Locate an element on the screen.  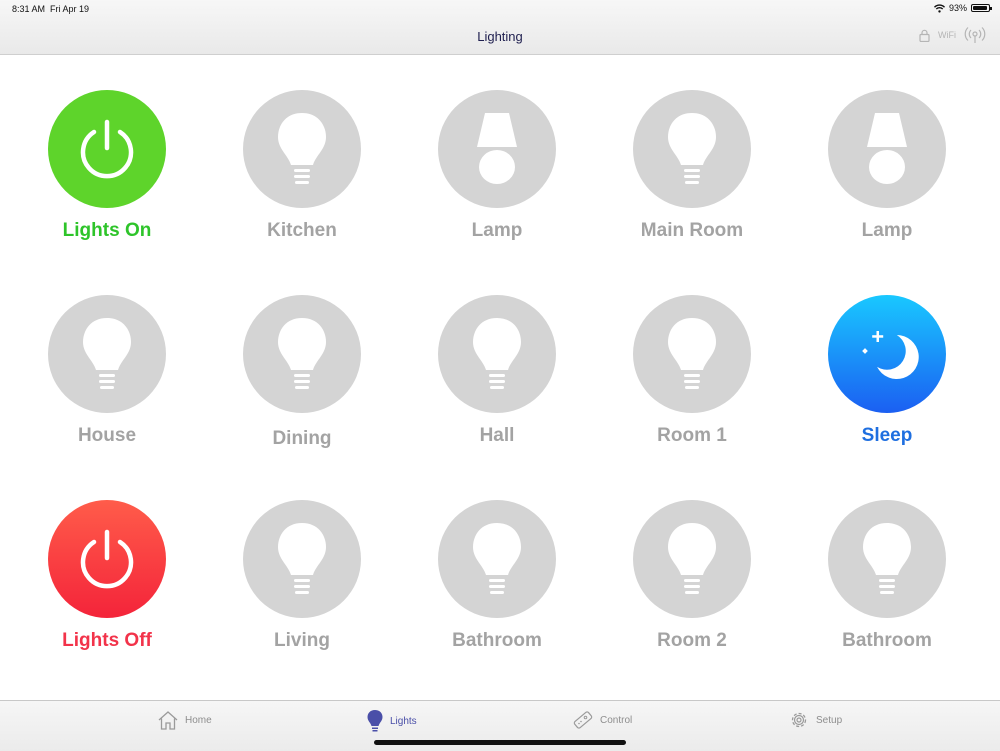
nav-right-items: WiFi is located at coordinates (952, 35).